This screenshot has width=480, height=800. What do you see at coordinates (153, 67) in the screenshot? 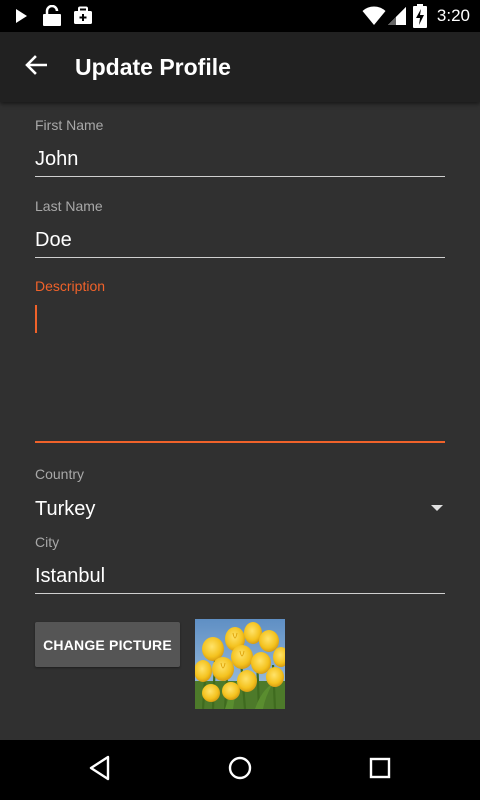
I see `page-title: Update Profile` at bounding box center [153, 67].